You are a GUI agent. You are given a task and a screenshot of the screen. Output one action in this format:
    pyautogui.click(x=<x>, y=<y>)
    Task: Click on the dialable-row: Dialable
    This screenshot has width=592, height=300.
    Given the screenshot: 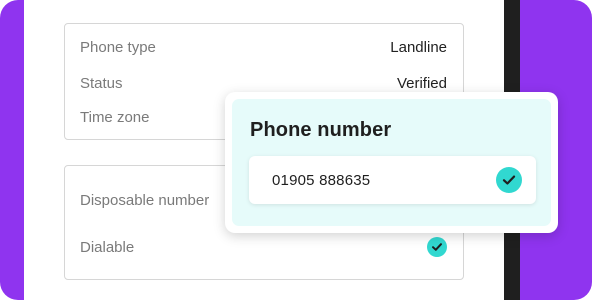 What is the action you would take?
    pyautogui.click(x=263, y=247)
    